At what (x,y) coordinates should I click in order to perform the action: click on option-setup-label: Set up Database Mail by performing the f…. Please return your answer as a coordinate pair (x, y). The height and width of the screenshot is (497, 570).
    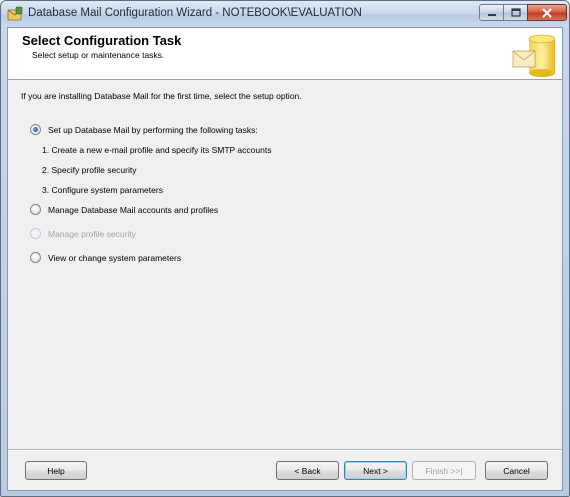
    Looking at the image, I should click on (153, 129).